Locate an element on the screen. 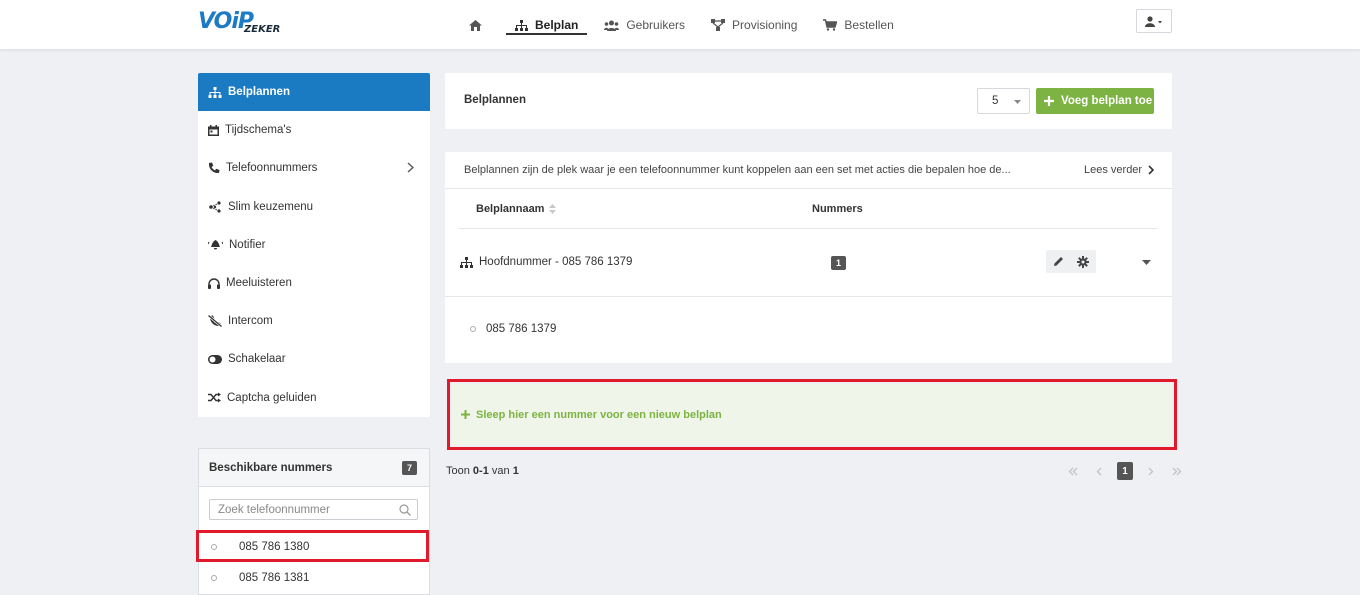 The image size is (1360, 595). search-input is located at coordinates (300, 509).